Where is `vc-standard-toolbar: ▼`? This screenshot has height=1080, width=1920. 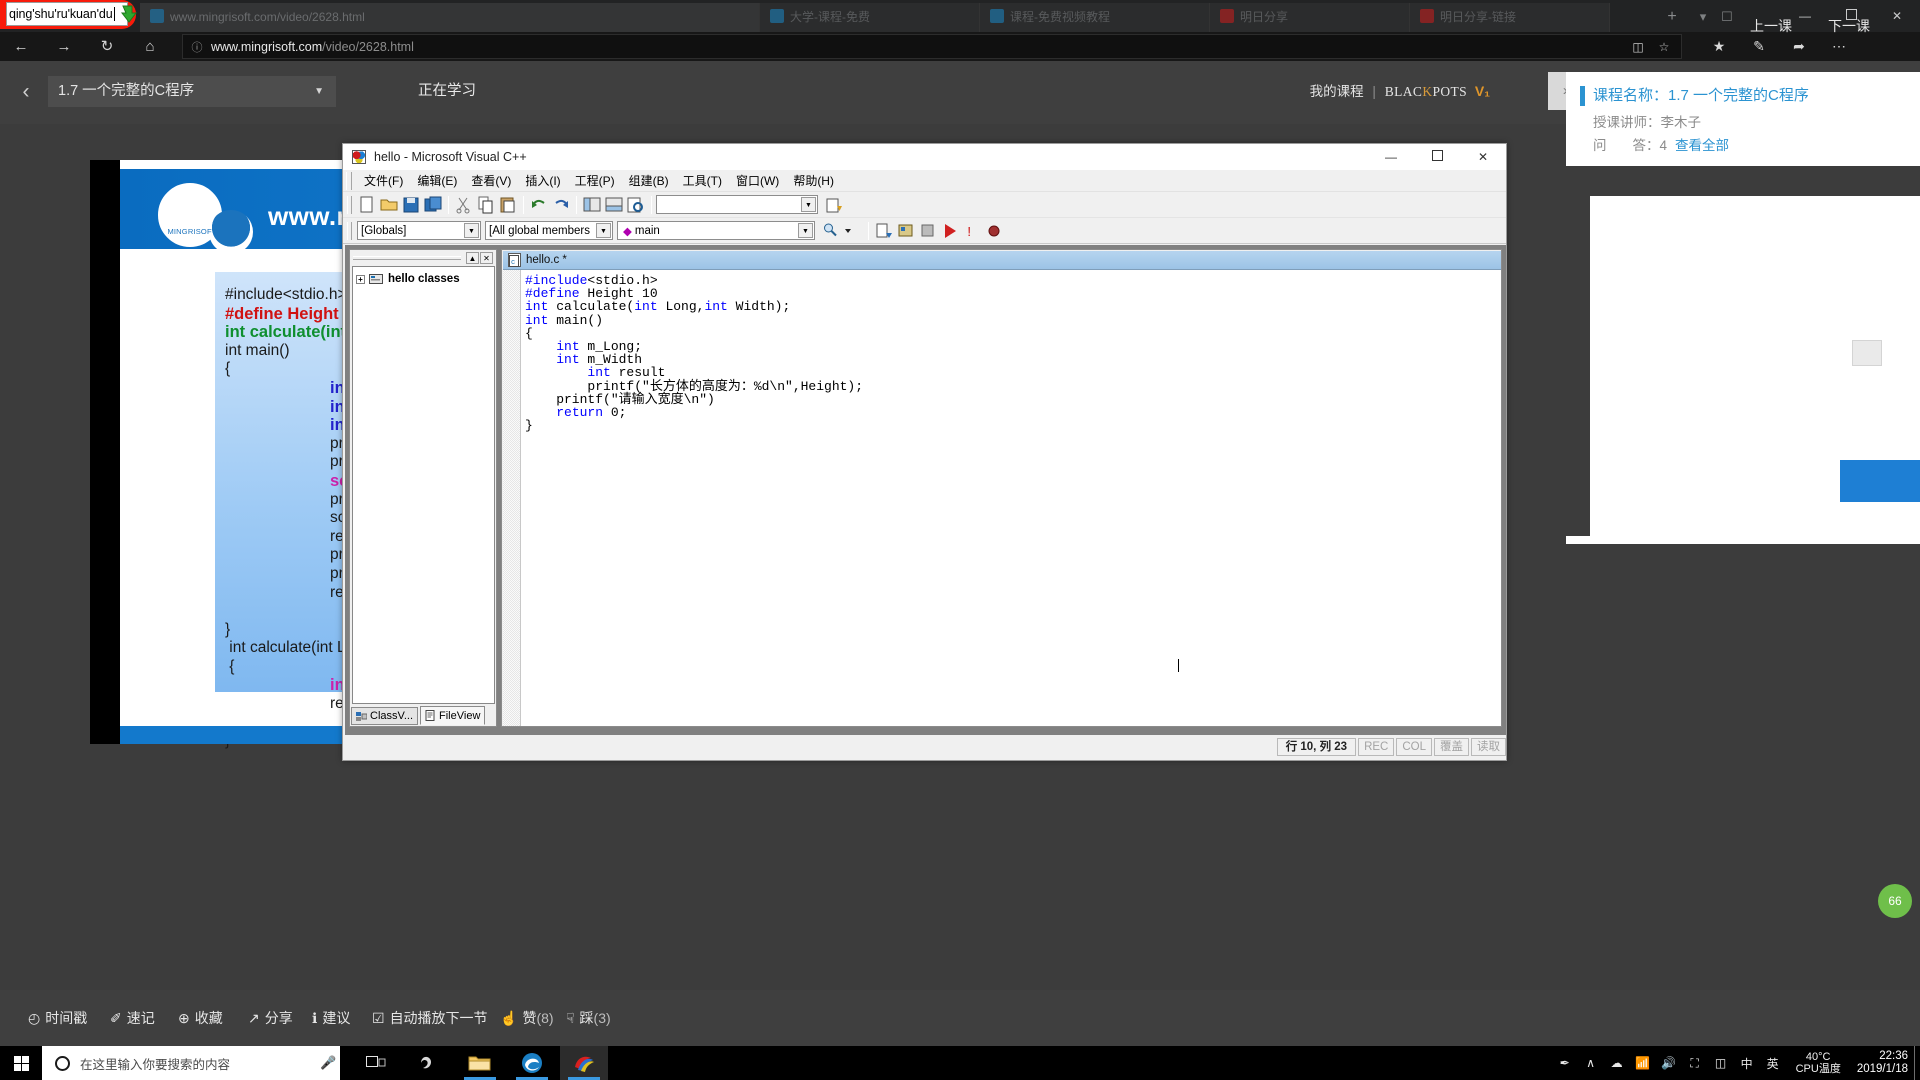 vc-standard-toolbar: ▼ is located at coordinates (924, 205).